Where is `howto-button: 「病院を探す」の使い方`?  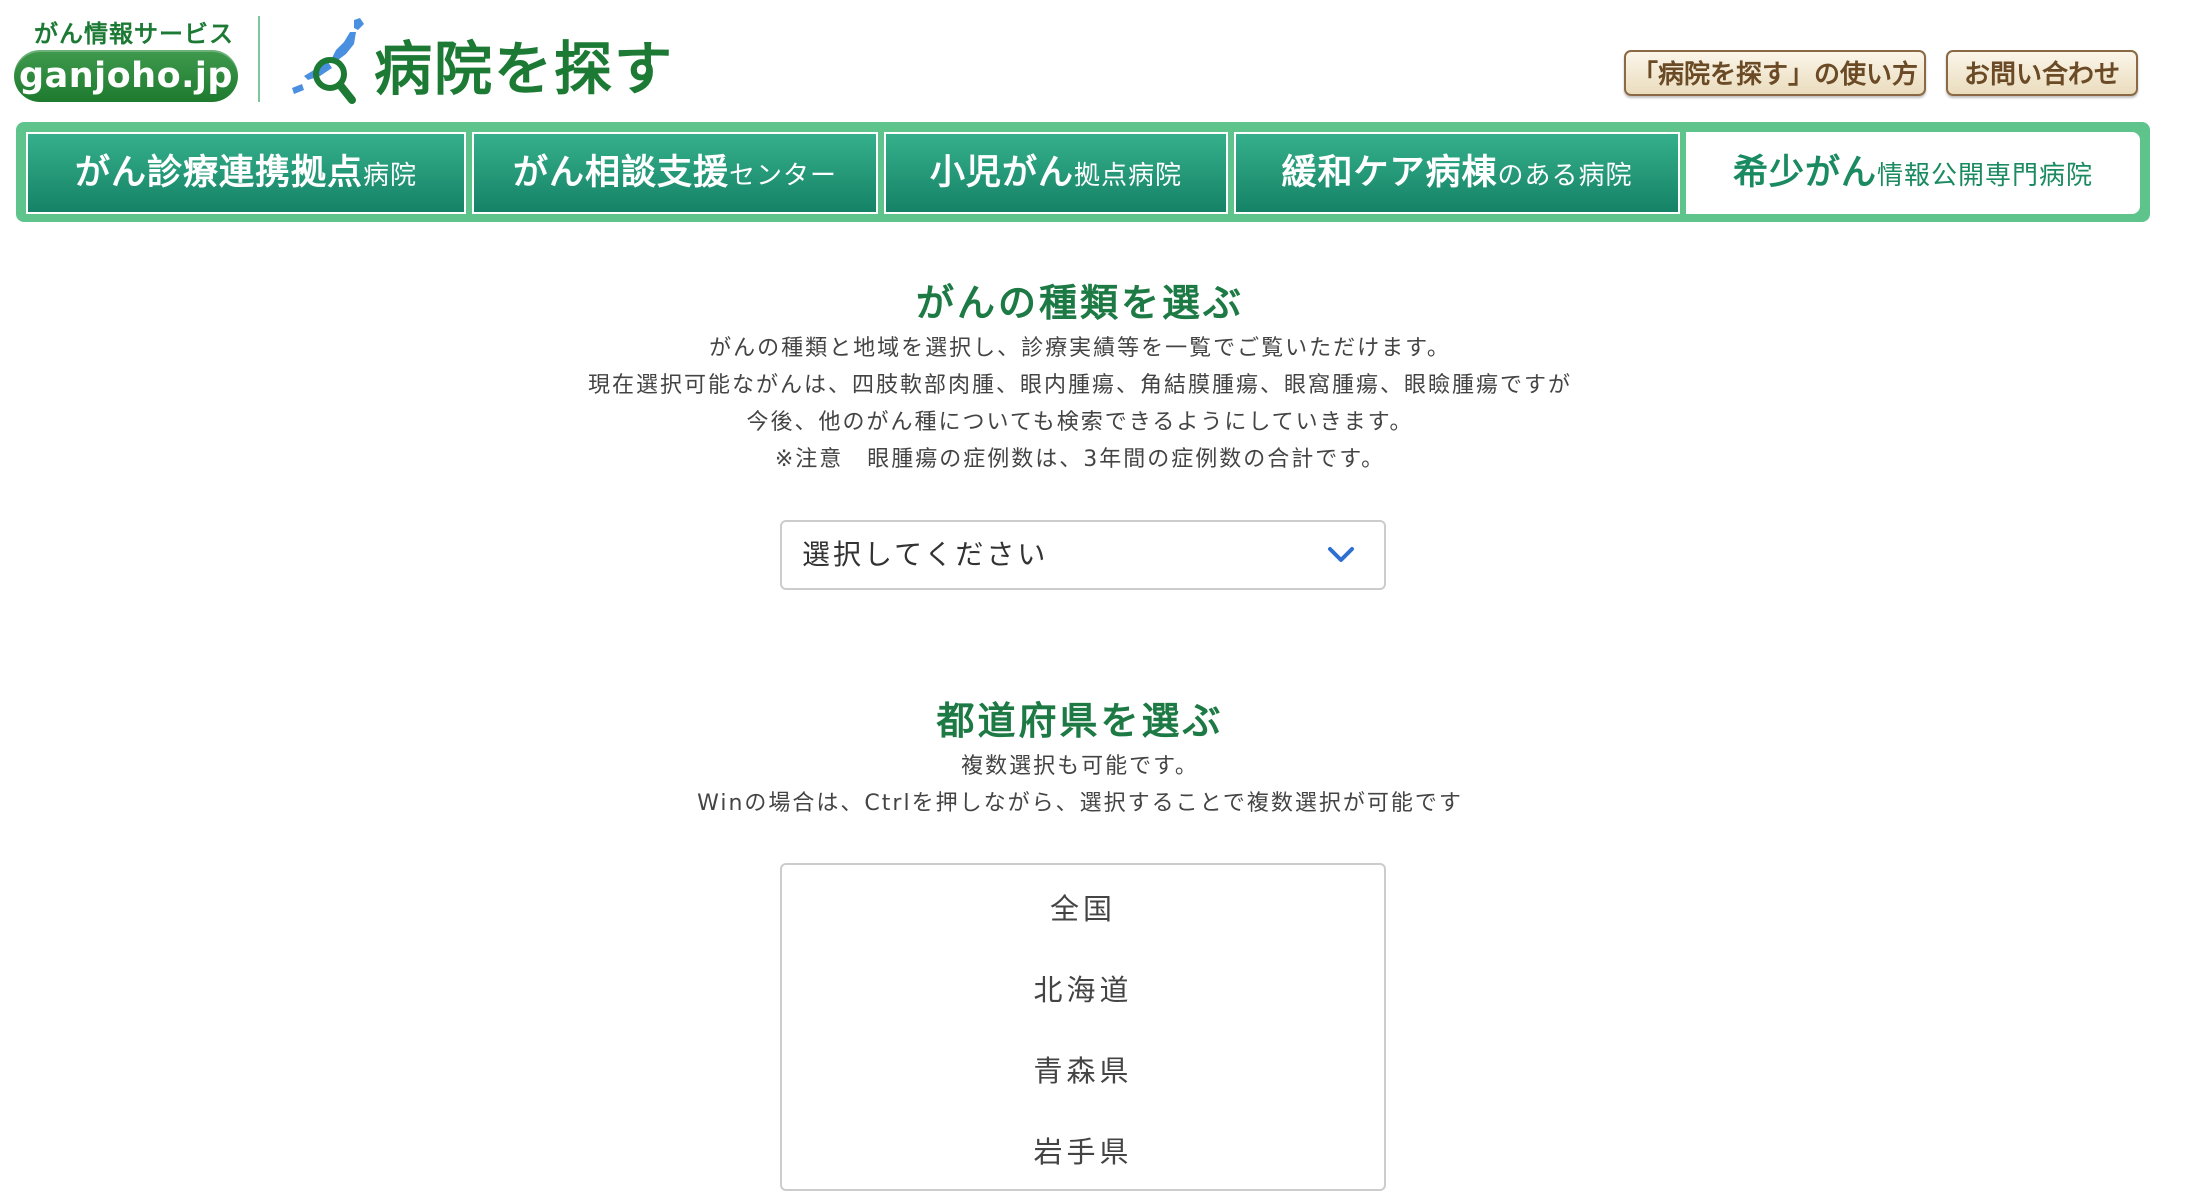 howto-button: 「病院を探す」の使い方 is located at coordinates (1775, 73).